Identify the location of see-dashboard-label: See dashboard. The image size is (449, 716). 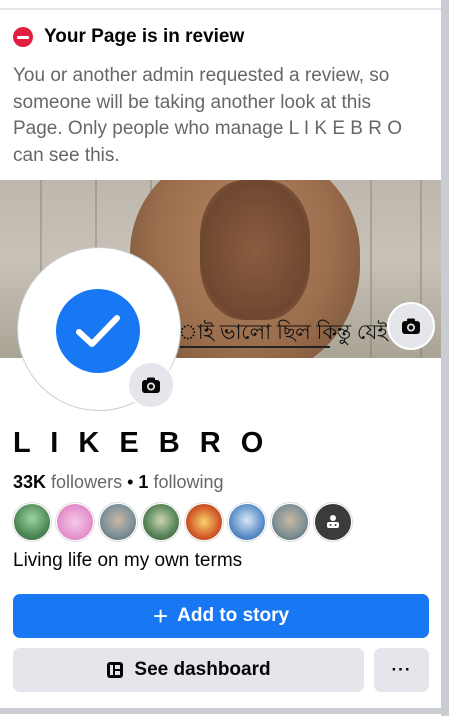
(202, 669).